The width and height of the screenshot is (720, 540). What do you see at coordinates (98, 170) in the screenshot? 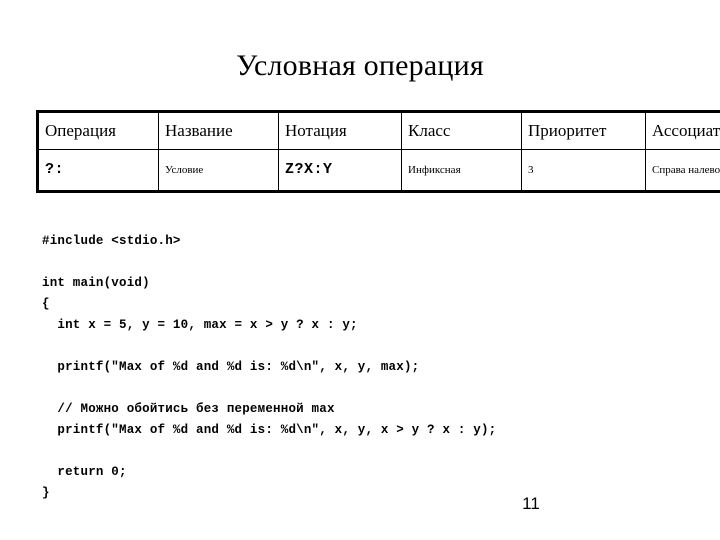
I see `cell-operation: ?:` at bounding box center [98, 170].